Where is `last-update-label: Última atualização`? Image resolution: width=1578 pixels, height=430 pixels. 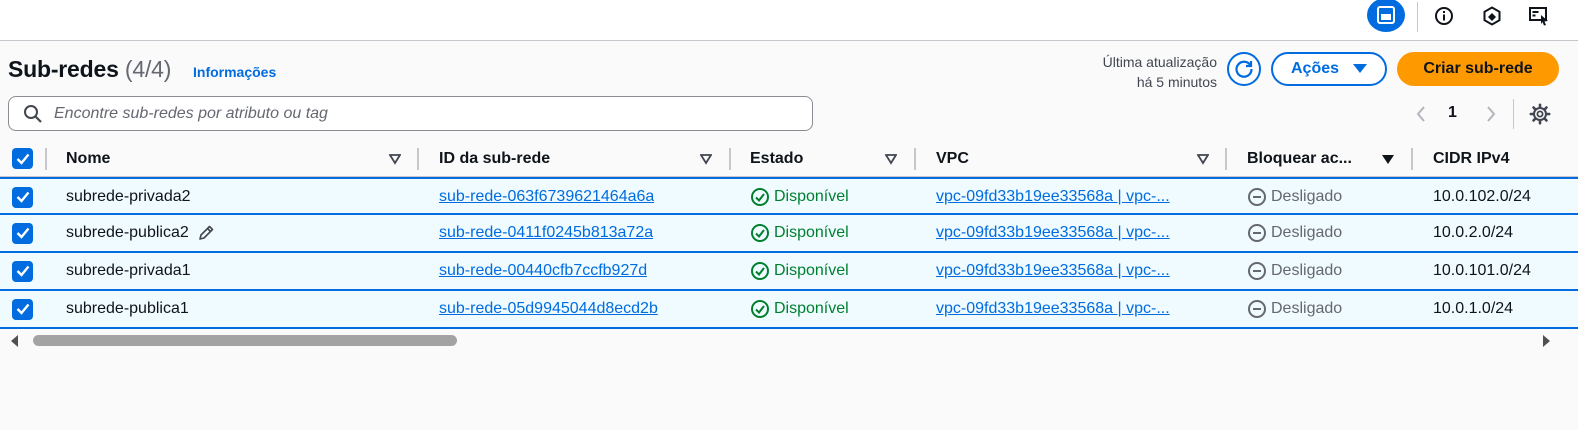 last-update-label: Última atualização is located at coordinates (1159, 62).